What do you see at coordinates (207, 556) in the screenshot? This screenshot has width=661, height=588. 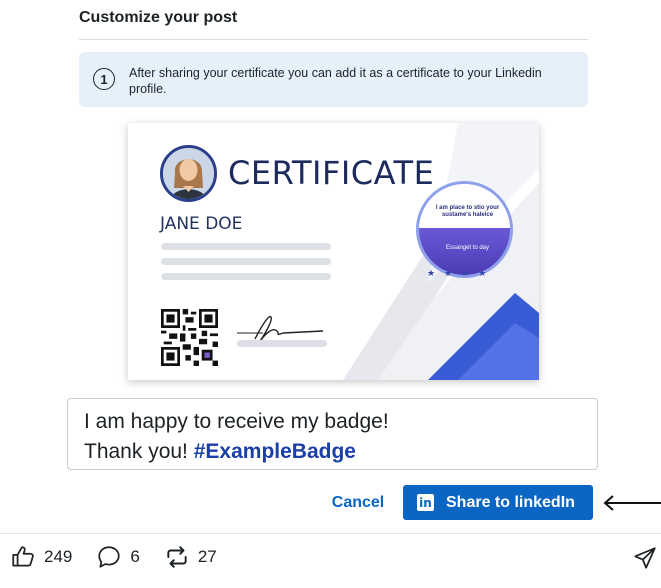 I see `repost-count: 27` at bounding box center [207, 556].